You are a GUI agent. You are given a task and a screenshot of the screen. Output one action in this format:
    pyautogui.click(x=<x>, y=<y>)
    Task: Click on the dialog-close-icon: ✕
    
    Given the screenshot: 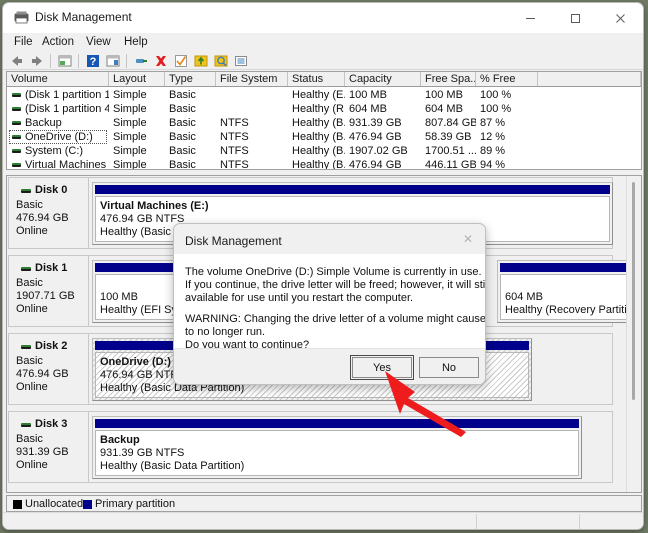 What is the action you would take?
    pyautogui.click(x=468, y=239)
    